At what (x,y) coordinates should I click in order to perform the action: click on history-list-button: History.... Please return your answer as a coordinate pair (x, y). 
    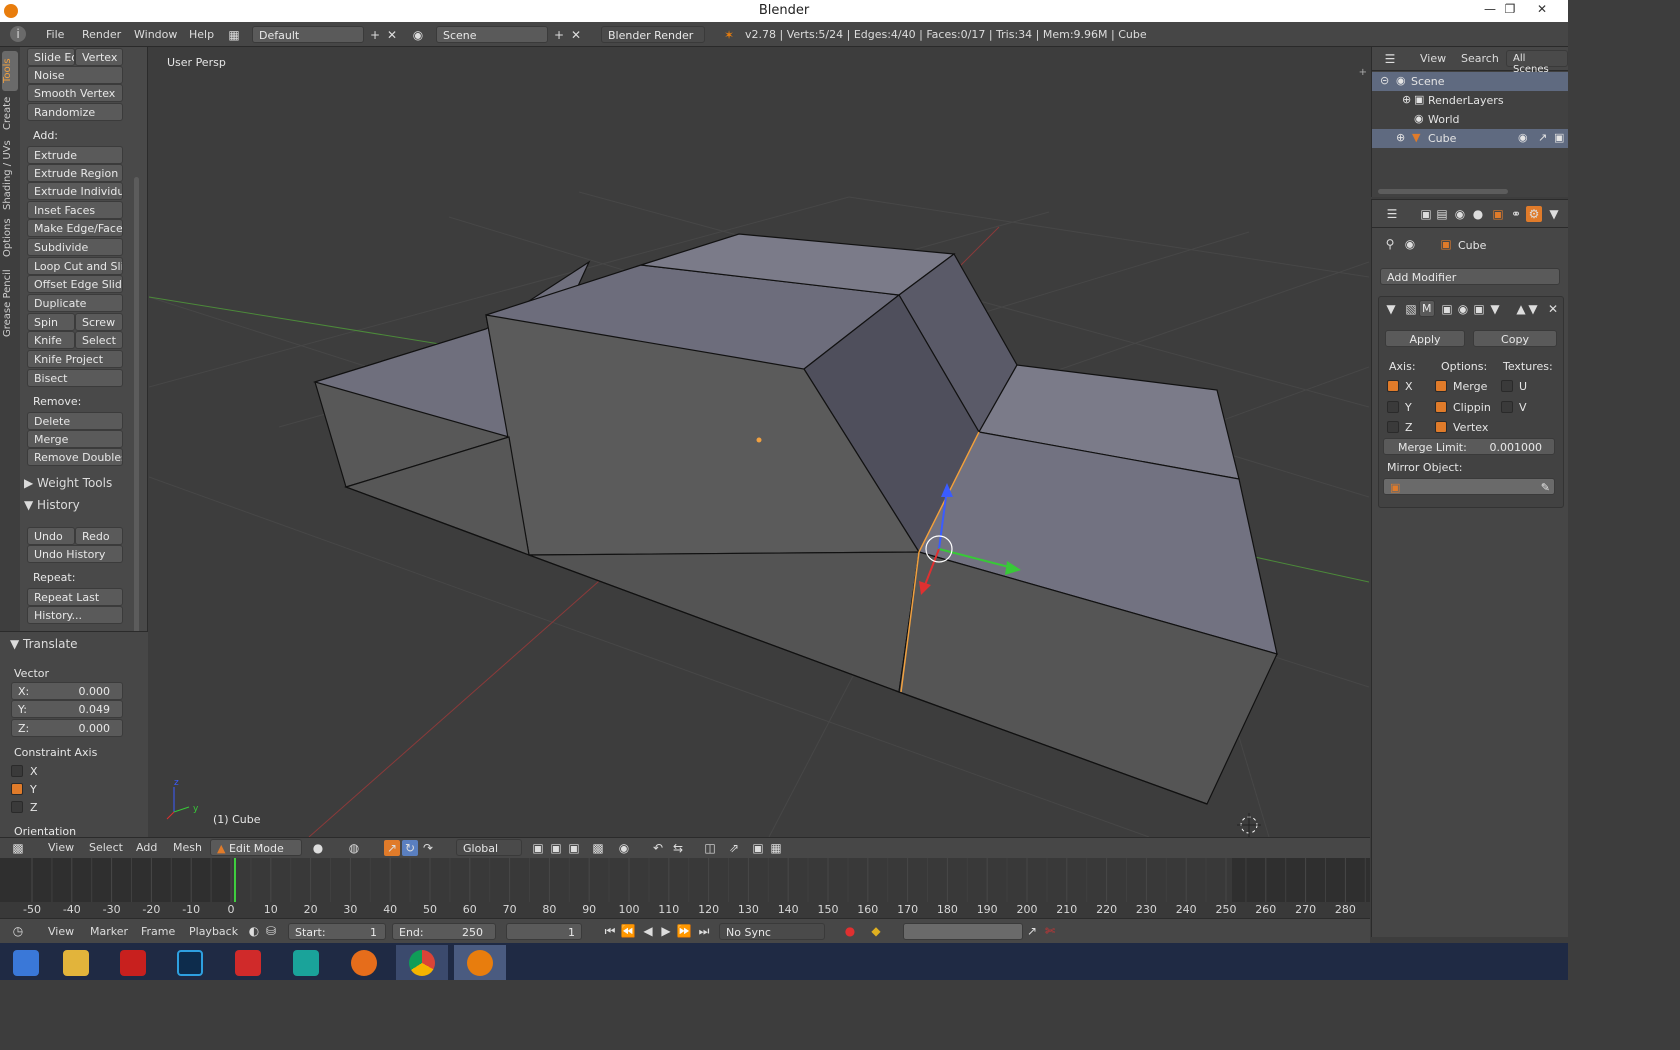
    Looking at the image, I should click on (75, 615).